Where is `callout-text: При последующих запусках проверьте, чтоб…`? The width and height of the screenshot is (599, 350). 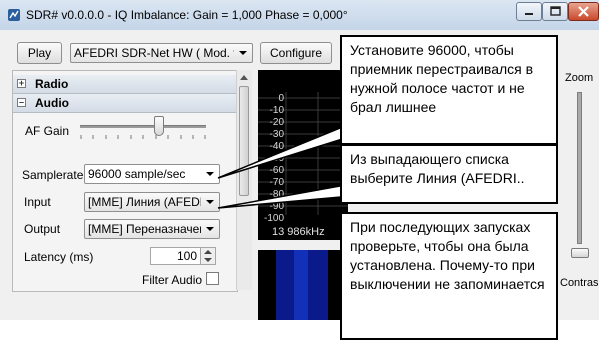
callout-text: При последующих запусках проверьте, чтоб… is located at coordinates (447, 255).